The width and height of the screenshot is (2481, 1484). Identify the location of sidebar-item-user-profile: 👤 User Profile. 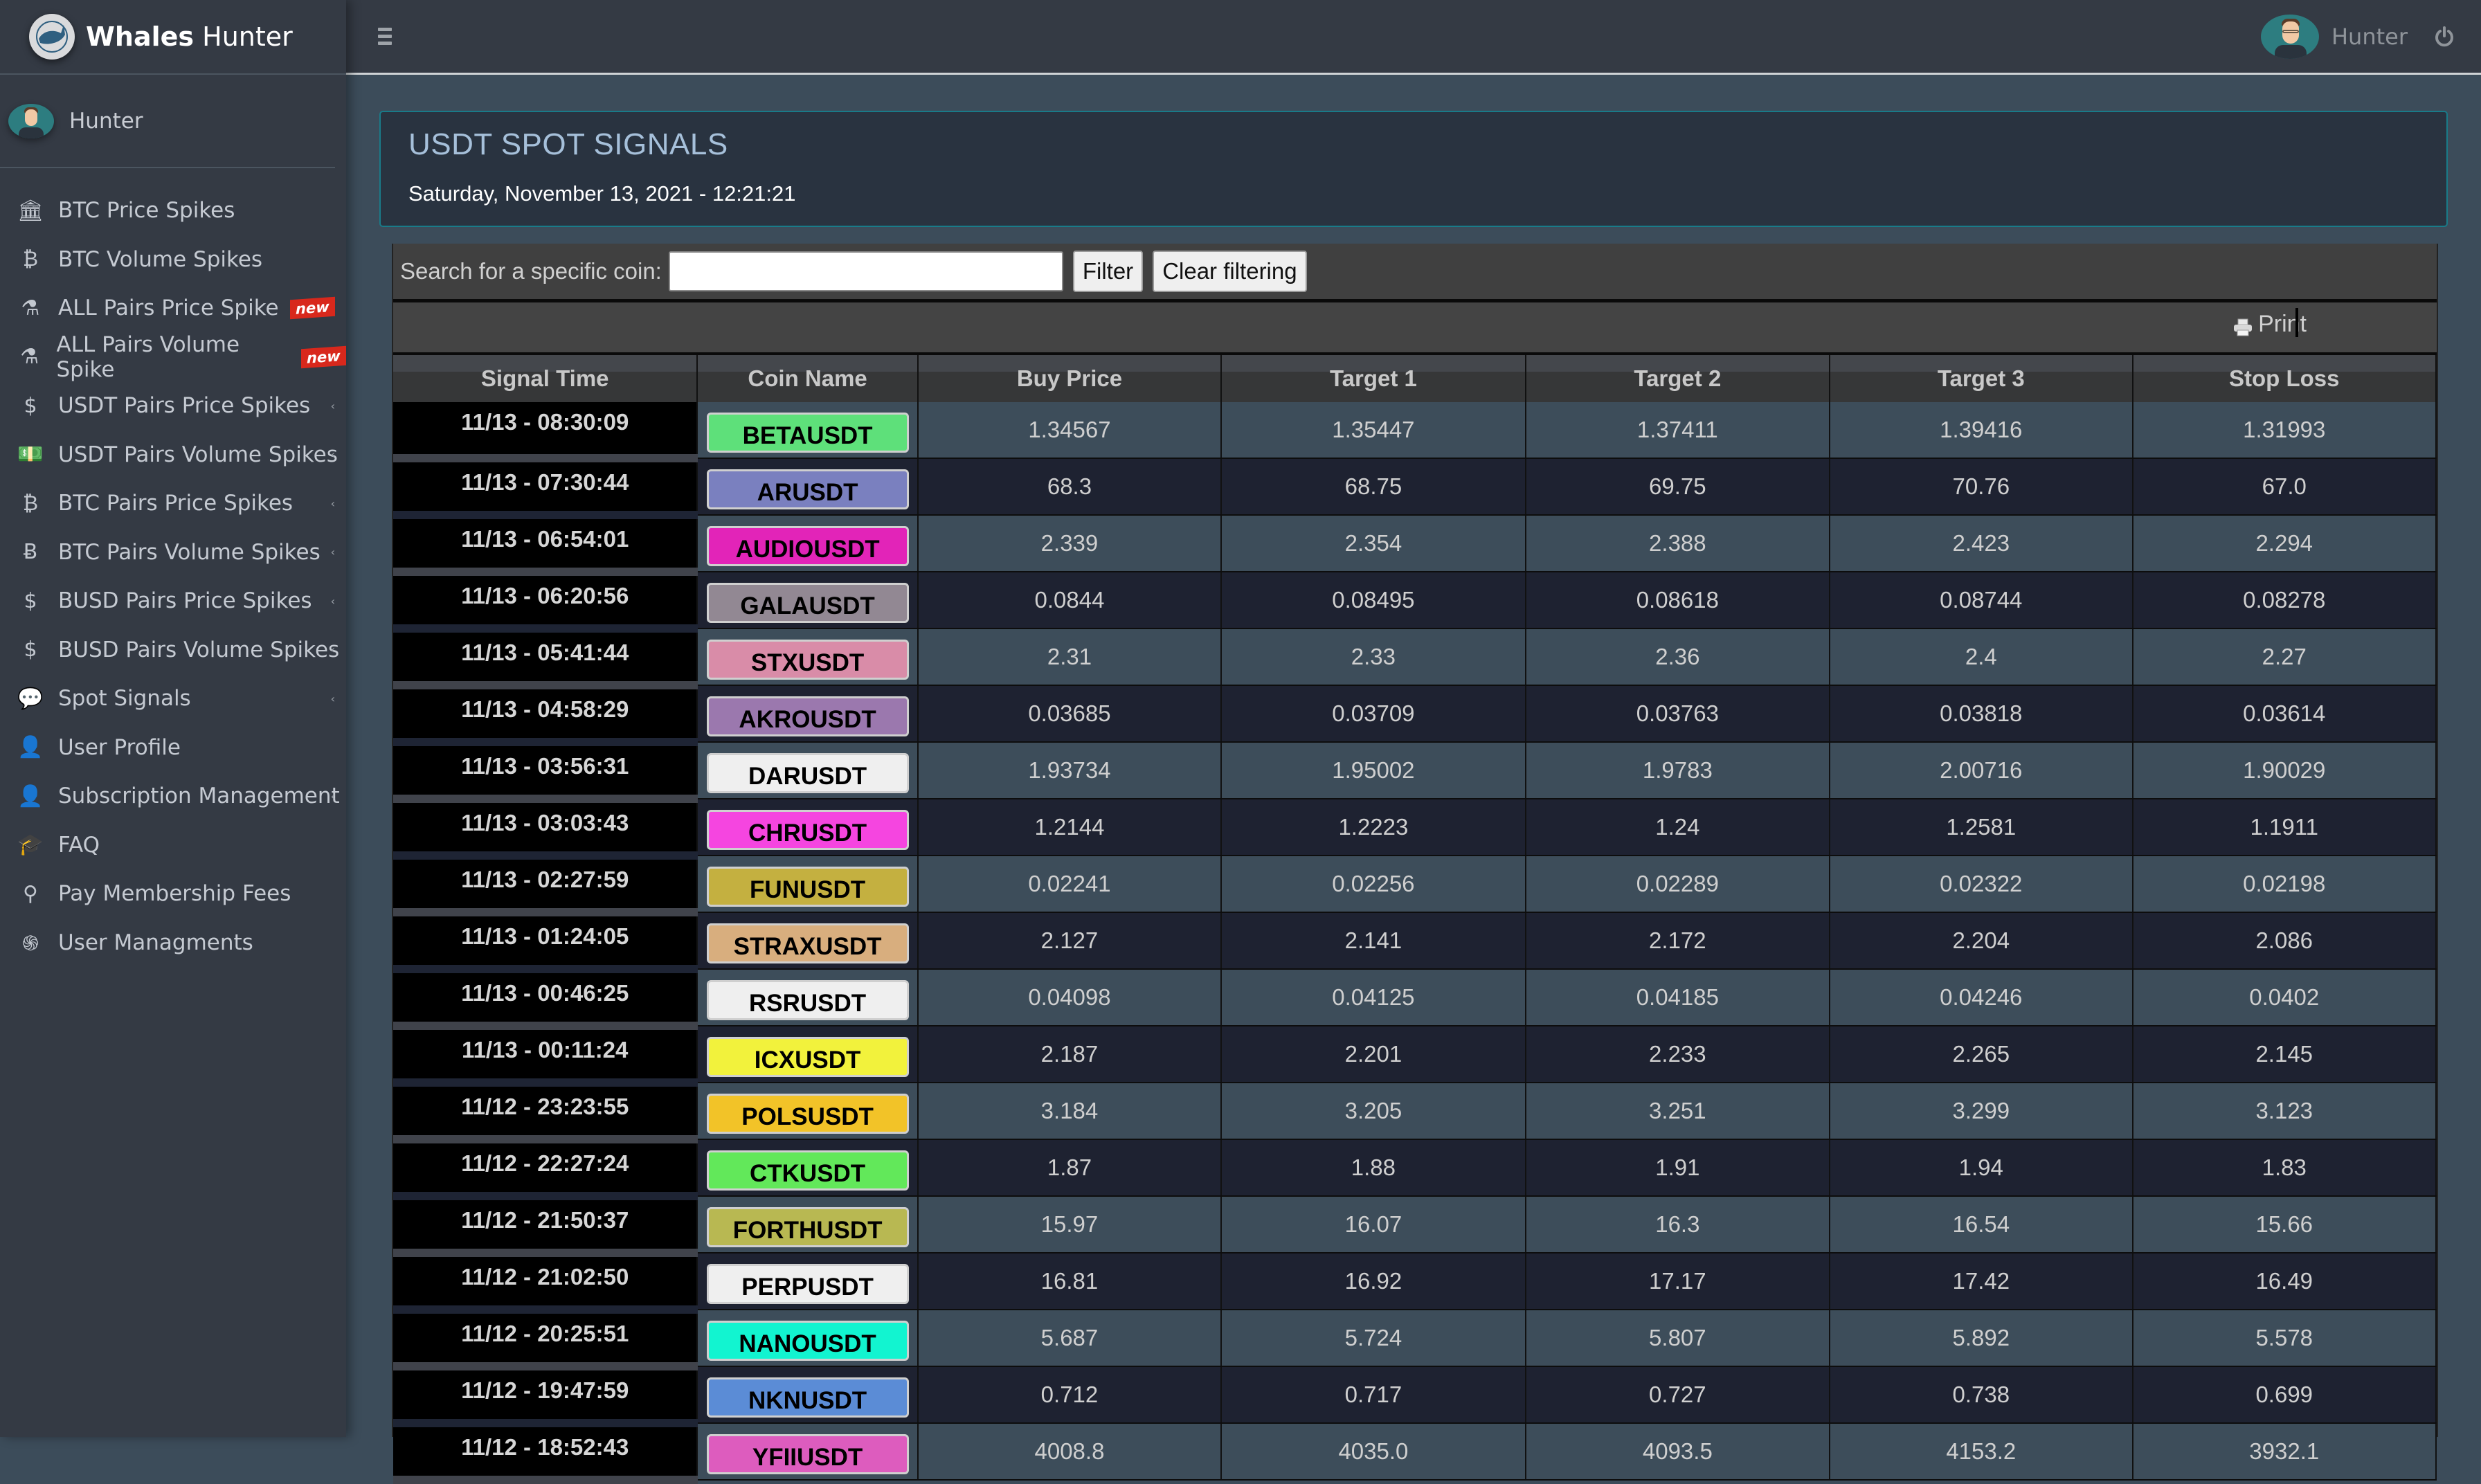
(173, 747).